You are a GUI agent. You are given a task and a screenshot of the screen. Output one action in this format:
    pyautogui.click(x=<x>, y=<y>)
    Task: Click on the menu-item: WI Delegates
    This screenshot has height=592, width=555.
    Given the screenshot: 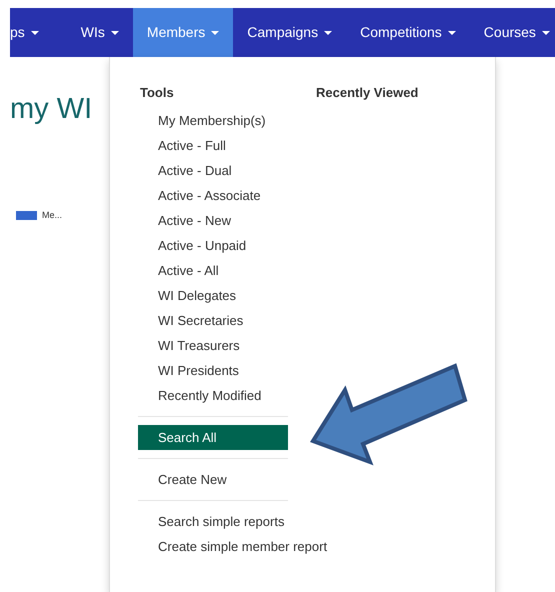 What is the action you would take?
    pyautogui.click(x=213, y=295)
    